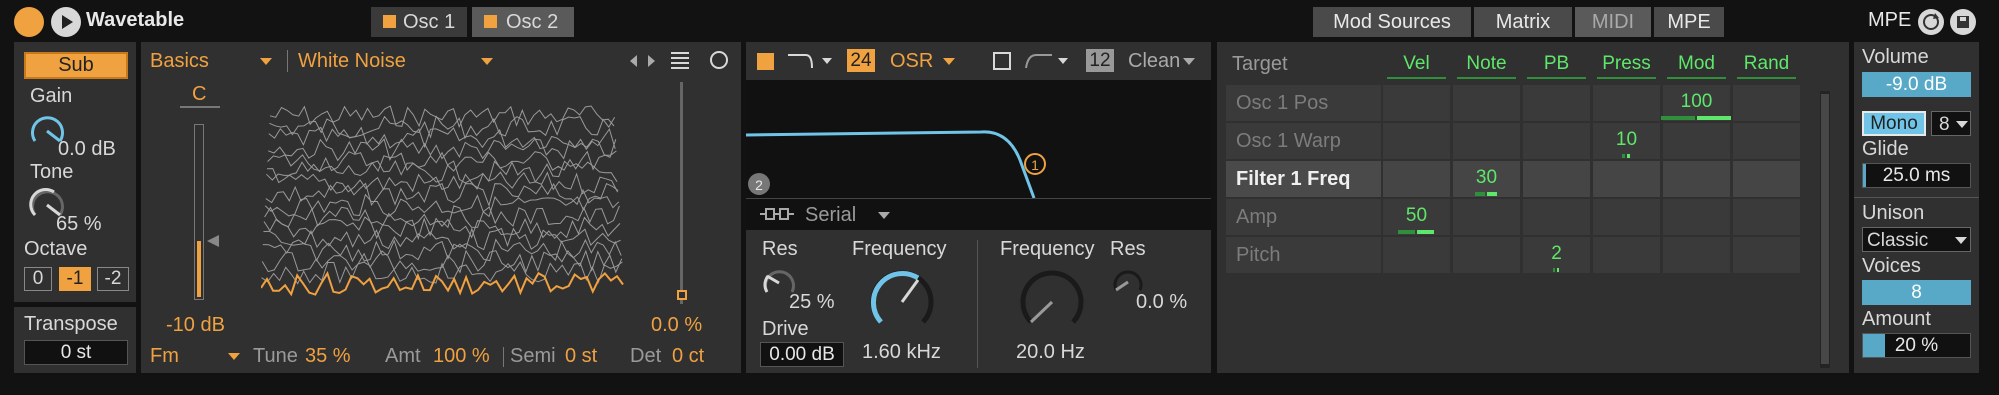  Describe the element at coordinates (213, 241) in the screenshot. I see `level-pointer-icon` at that location.